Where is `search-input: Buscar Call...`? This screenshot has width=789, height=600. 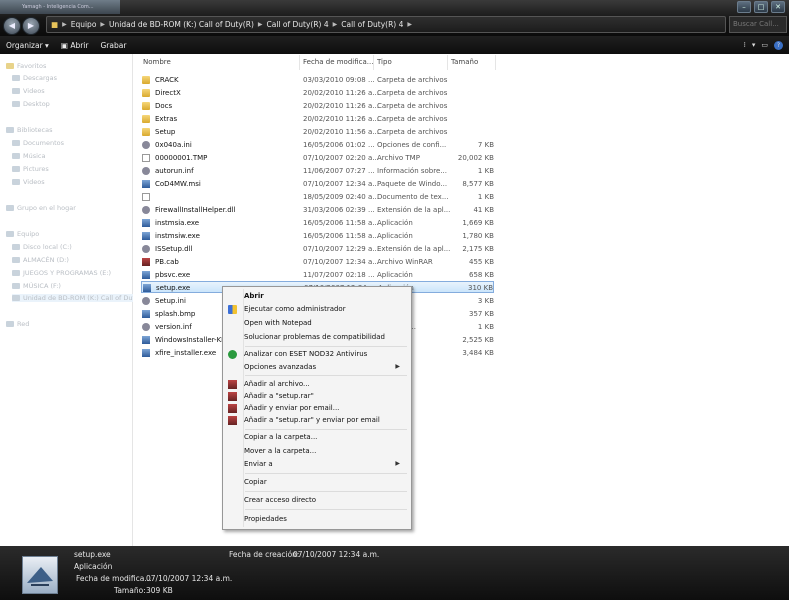 search-input: Buscar Call... is located at coordinates (758, 24).